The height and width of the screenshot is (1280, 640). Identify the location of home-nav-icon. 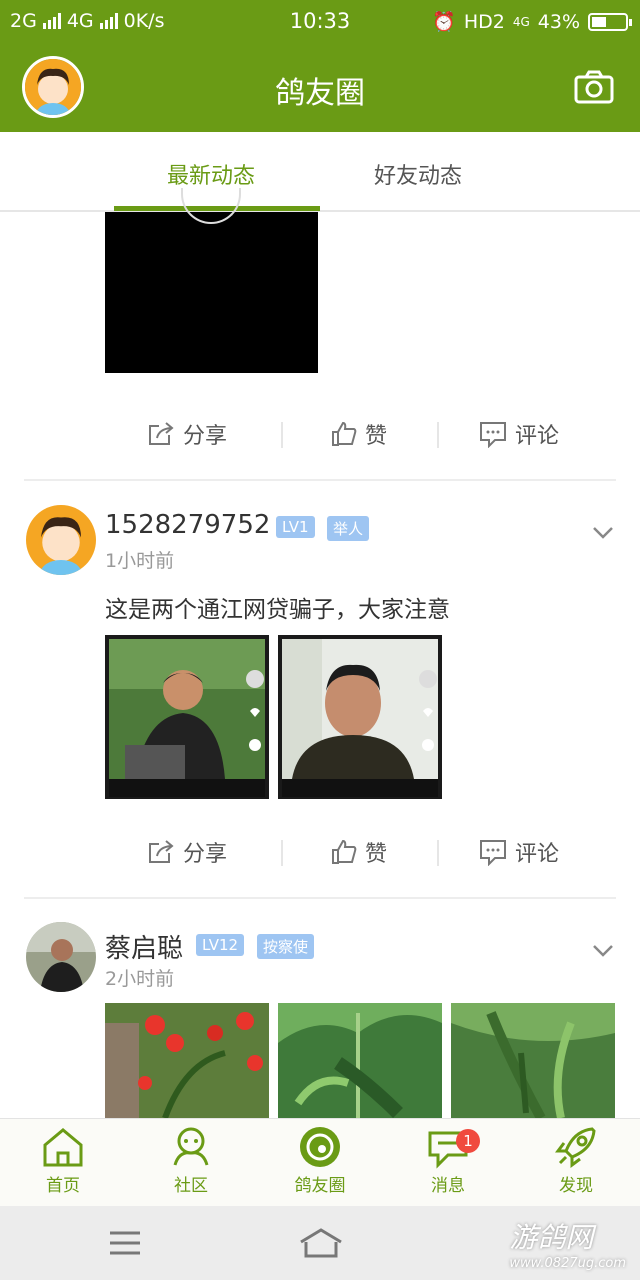
(321, 1243).